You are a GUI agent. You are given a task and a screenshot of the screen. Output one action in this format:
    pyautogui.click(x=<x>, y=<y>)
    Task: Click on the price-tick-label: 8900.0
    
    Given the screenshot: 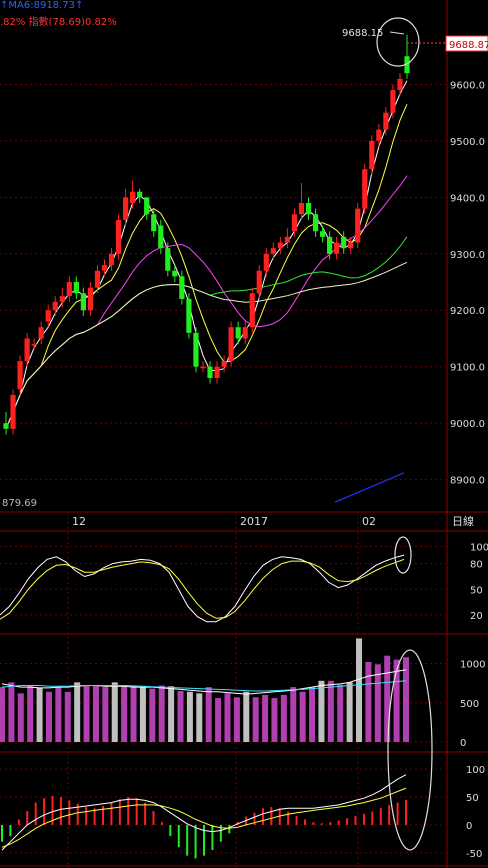 What is the action you would take?
    pyautogui.click(x=467, y=481)
    